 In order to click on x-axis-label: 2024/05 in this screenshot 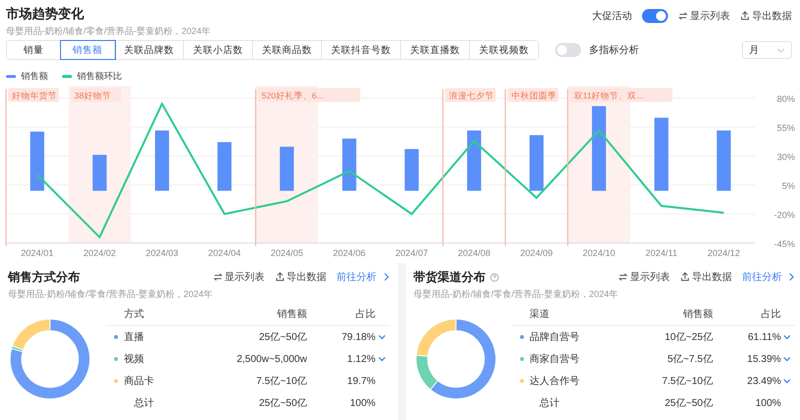, I will do `click(287, 253)`.